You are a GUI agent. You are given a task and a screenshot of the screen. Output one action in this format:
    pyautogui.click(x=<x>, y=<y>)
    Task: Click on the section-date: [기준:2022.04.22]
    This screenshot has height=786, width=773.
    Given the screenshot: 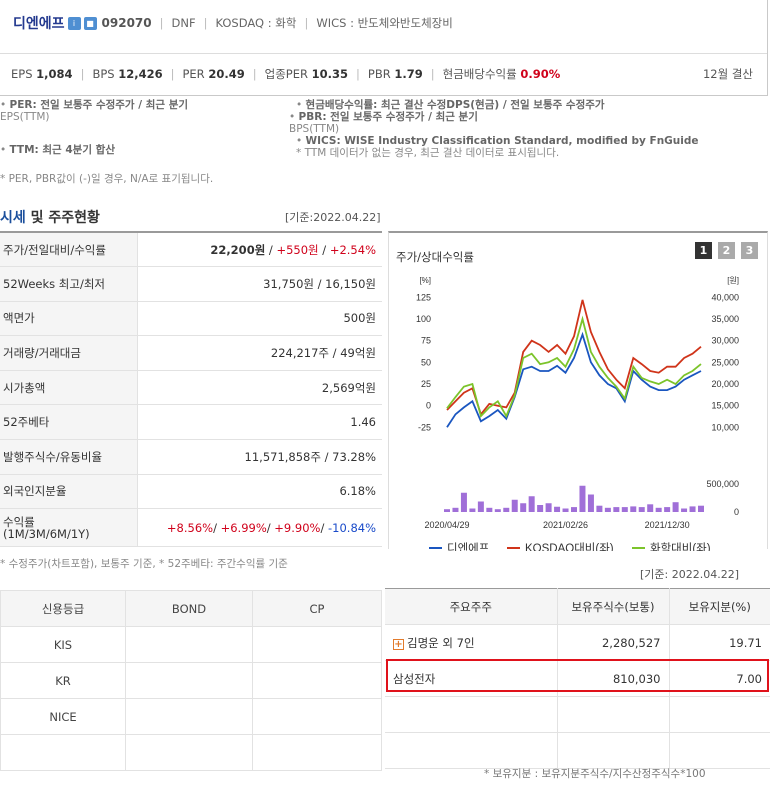 What is the action you would take?
    pyautogui.click(x=333, y=217)
    